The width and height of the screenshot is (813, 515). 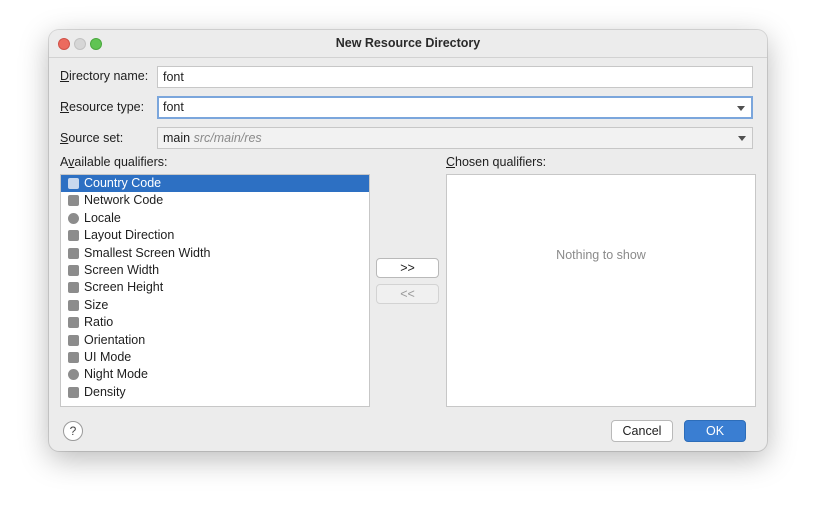 What do you see at coordinates (102, 217) in the screenshot?
I see `qualifier-label: Locale` at bounding box center [102, 217].